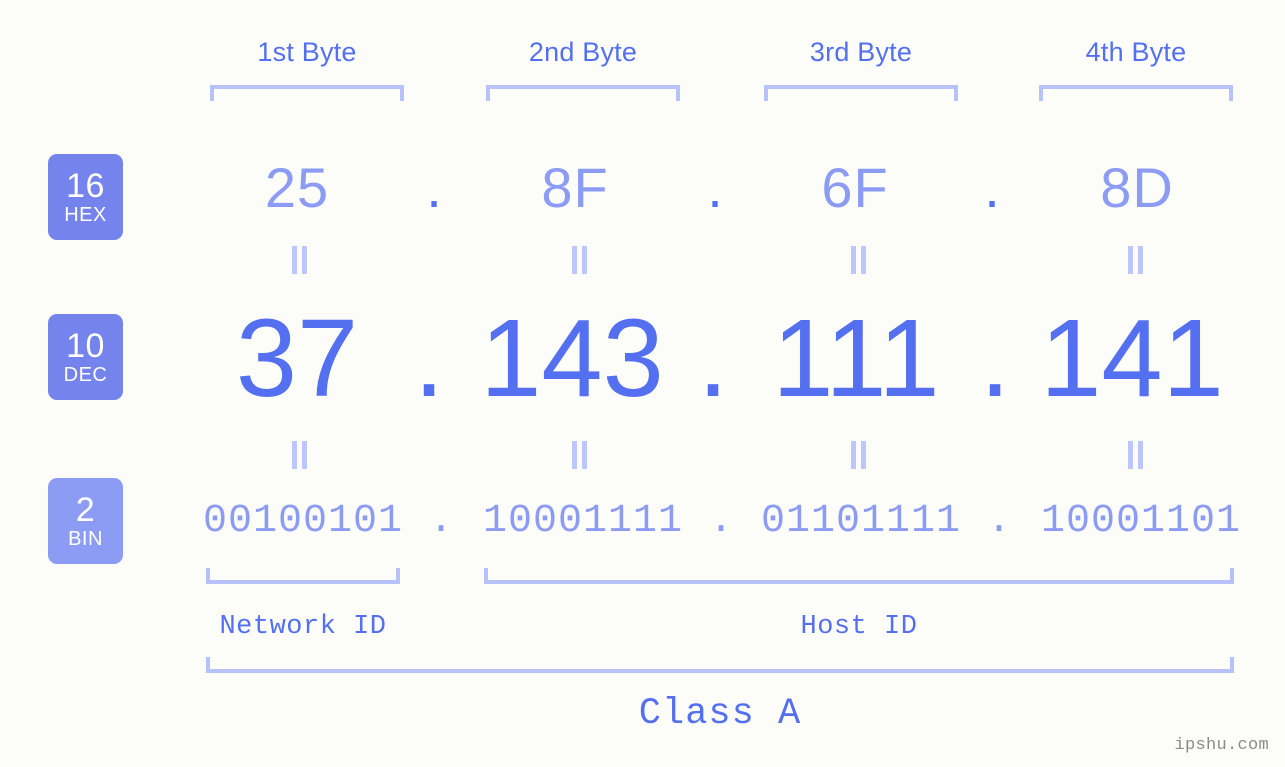 This screenshot has width=1285, height=767. What do you see at coordinates (572, 358) in the screenshot?
I see `dec-byte-2: 143` at bounding box center [572, 358].